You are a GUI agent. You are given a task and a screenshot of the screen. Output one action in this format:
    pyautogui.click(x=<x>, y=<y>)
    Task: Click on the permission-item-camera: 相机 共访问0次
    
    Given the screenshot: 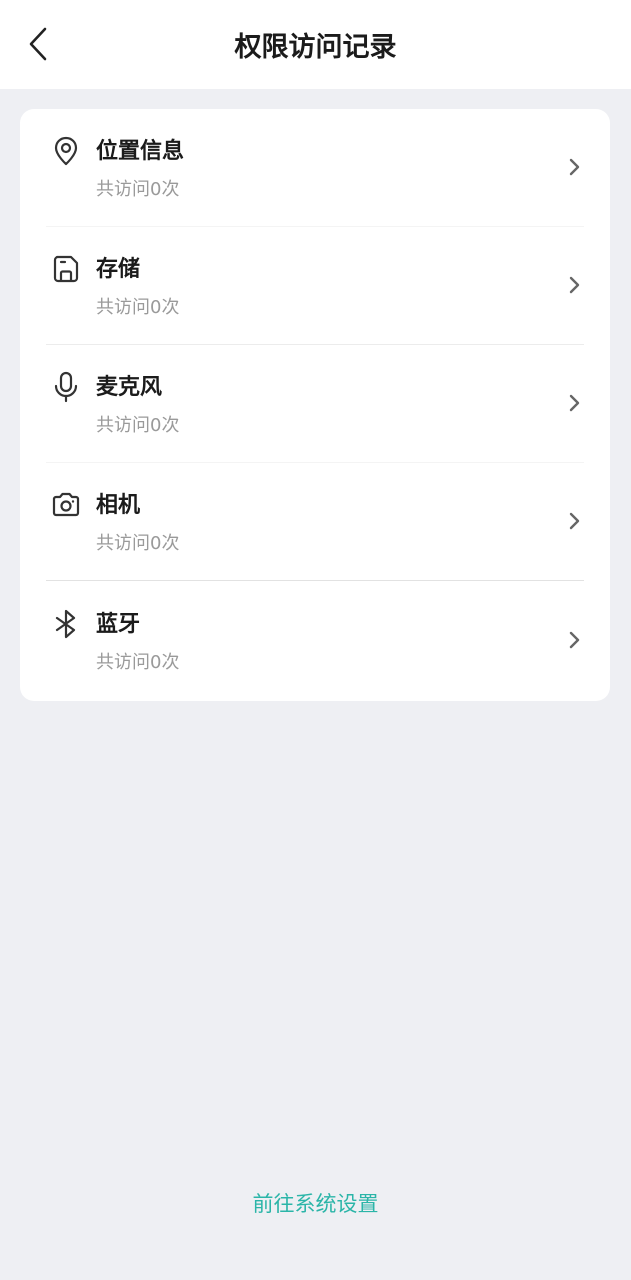 What is the action you would take?
    pyautogui.click(x=315, y=522)
    